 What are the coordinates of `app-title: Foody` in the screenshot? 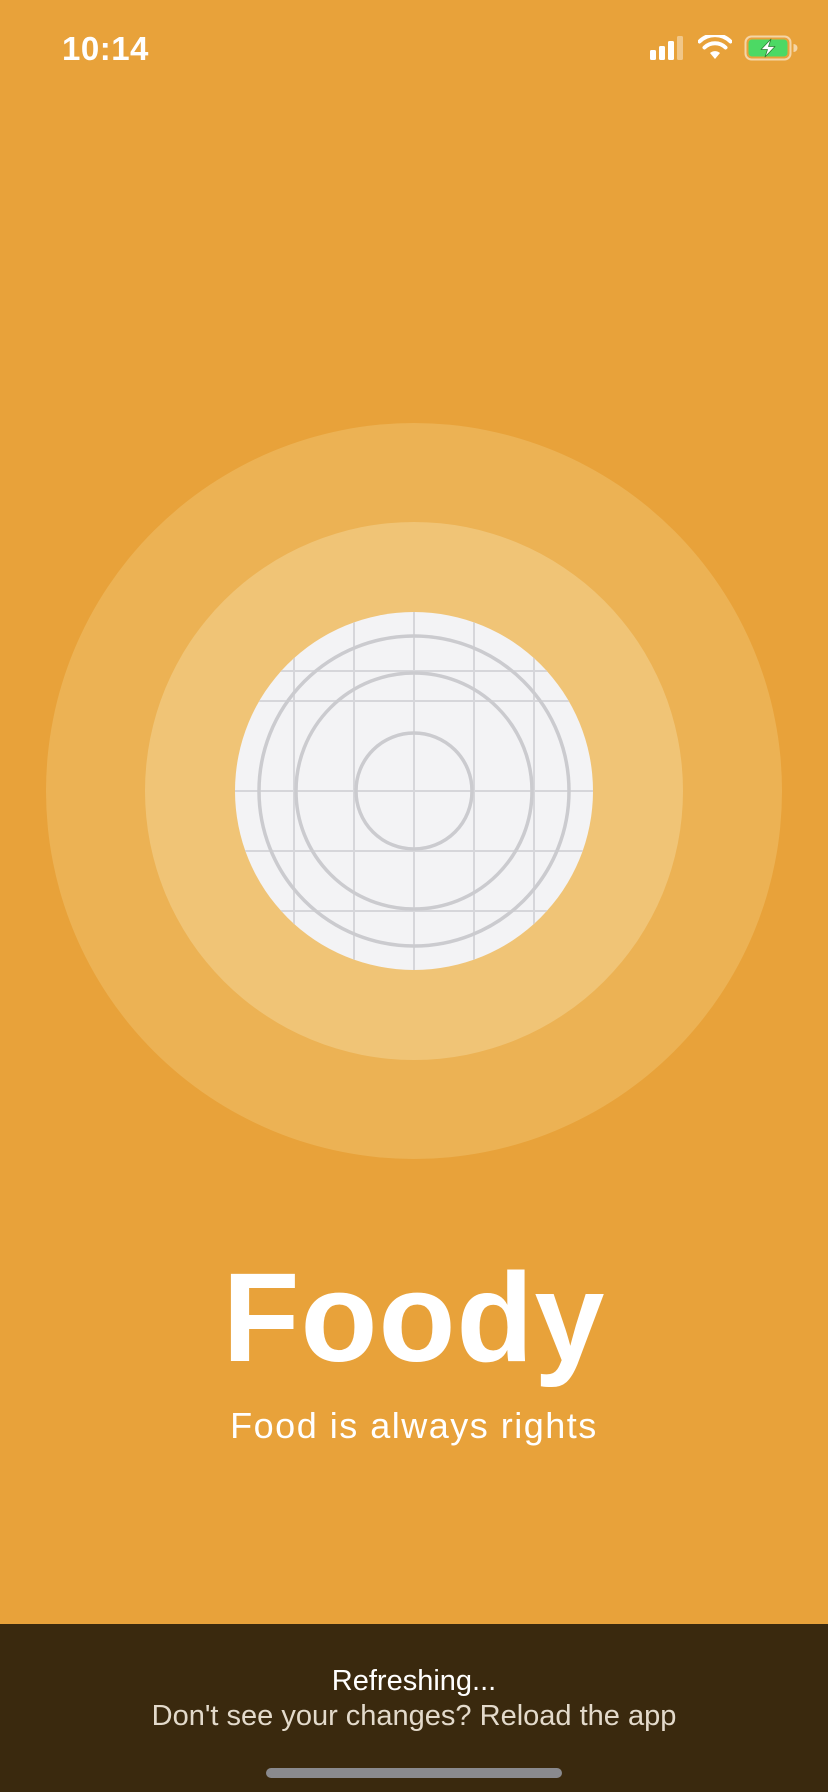 It's located at (414, 1317).